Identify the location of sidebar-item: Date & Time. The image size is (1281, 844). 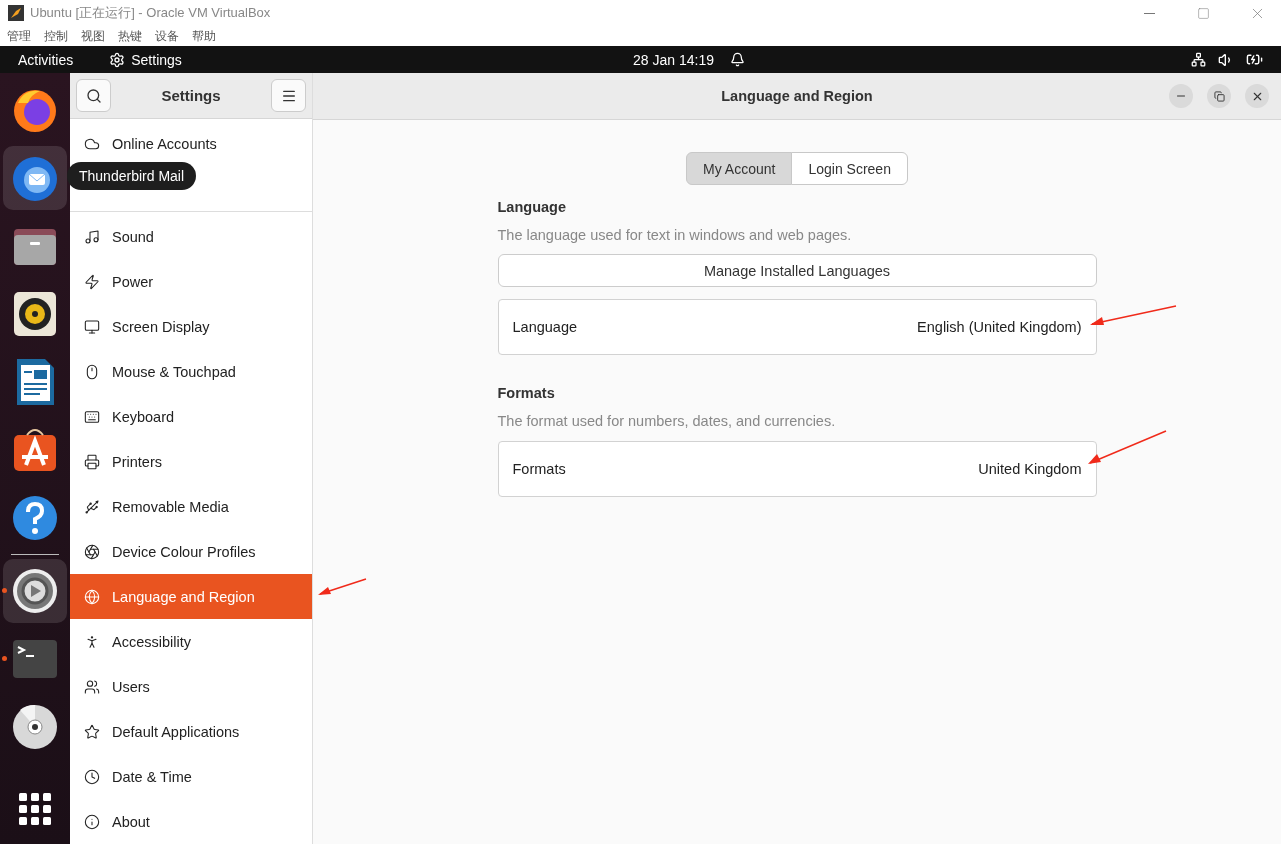
(191, 776).